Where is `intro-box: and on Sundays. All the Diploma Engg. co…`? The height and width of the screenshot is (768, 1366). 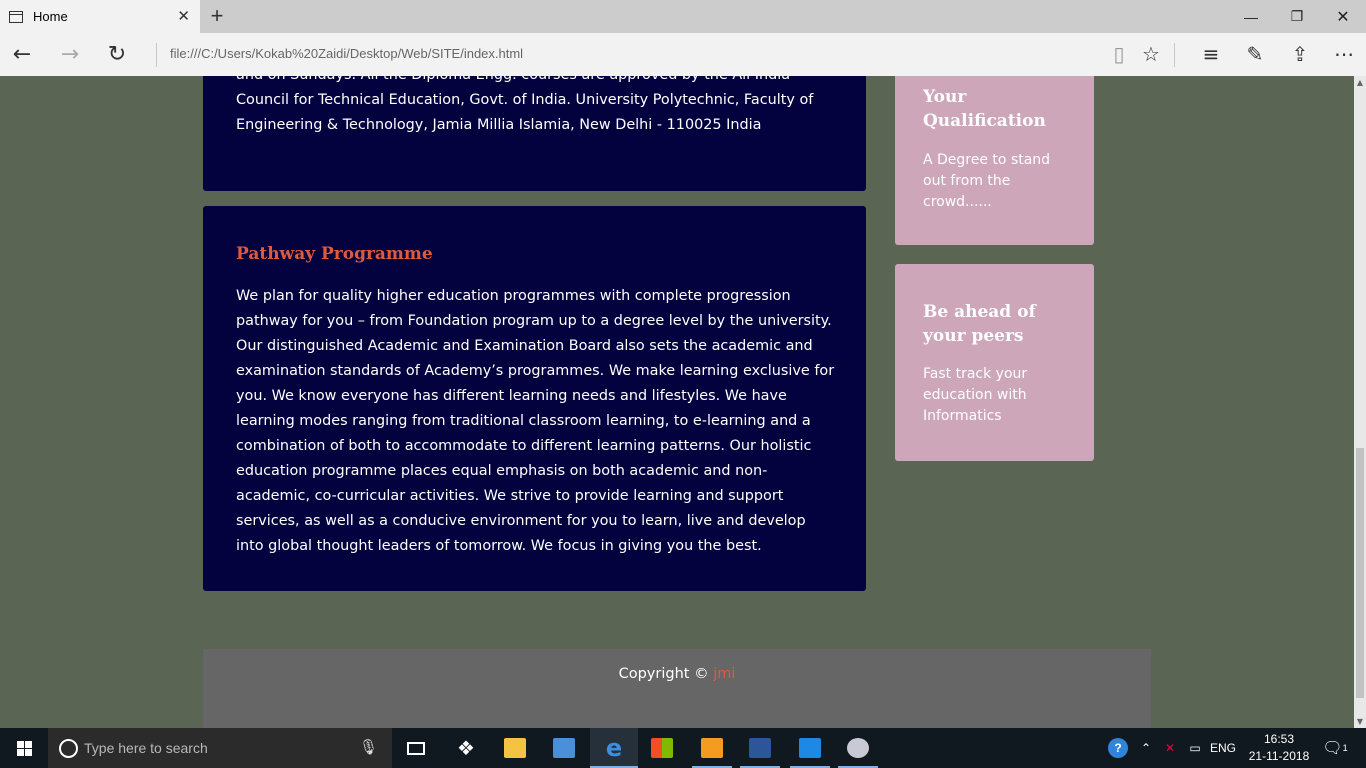 intro-box: and on Sundays. All the Diploma Engg. co… is located at coordinates (534, 133).